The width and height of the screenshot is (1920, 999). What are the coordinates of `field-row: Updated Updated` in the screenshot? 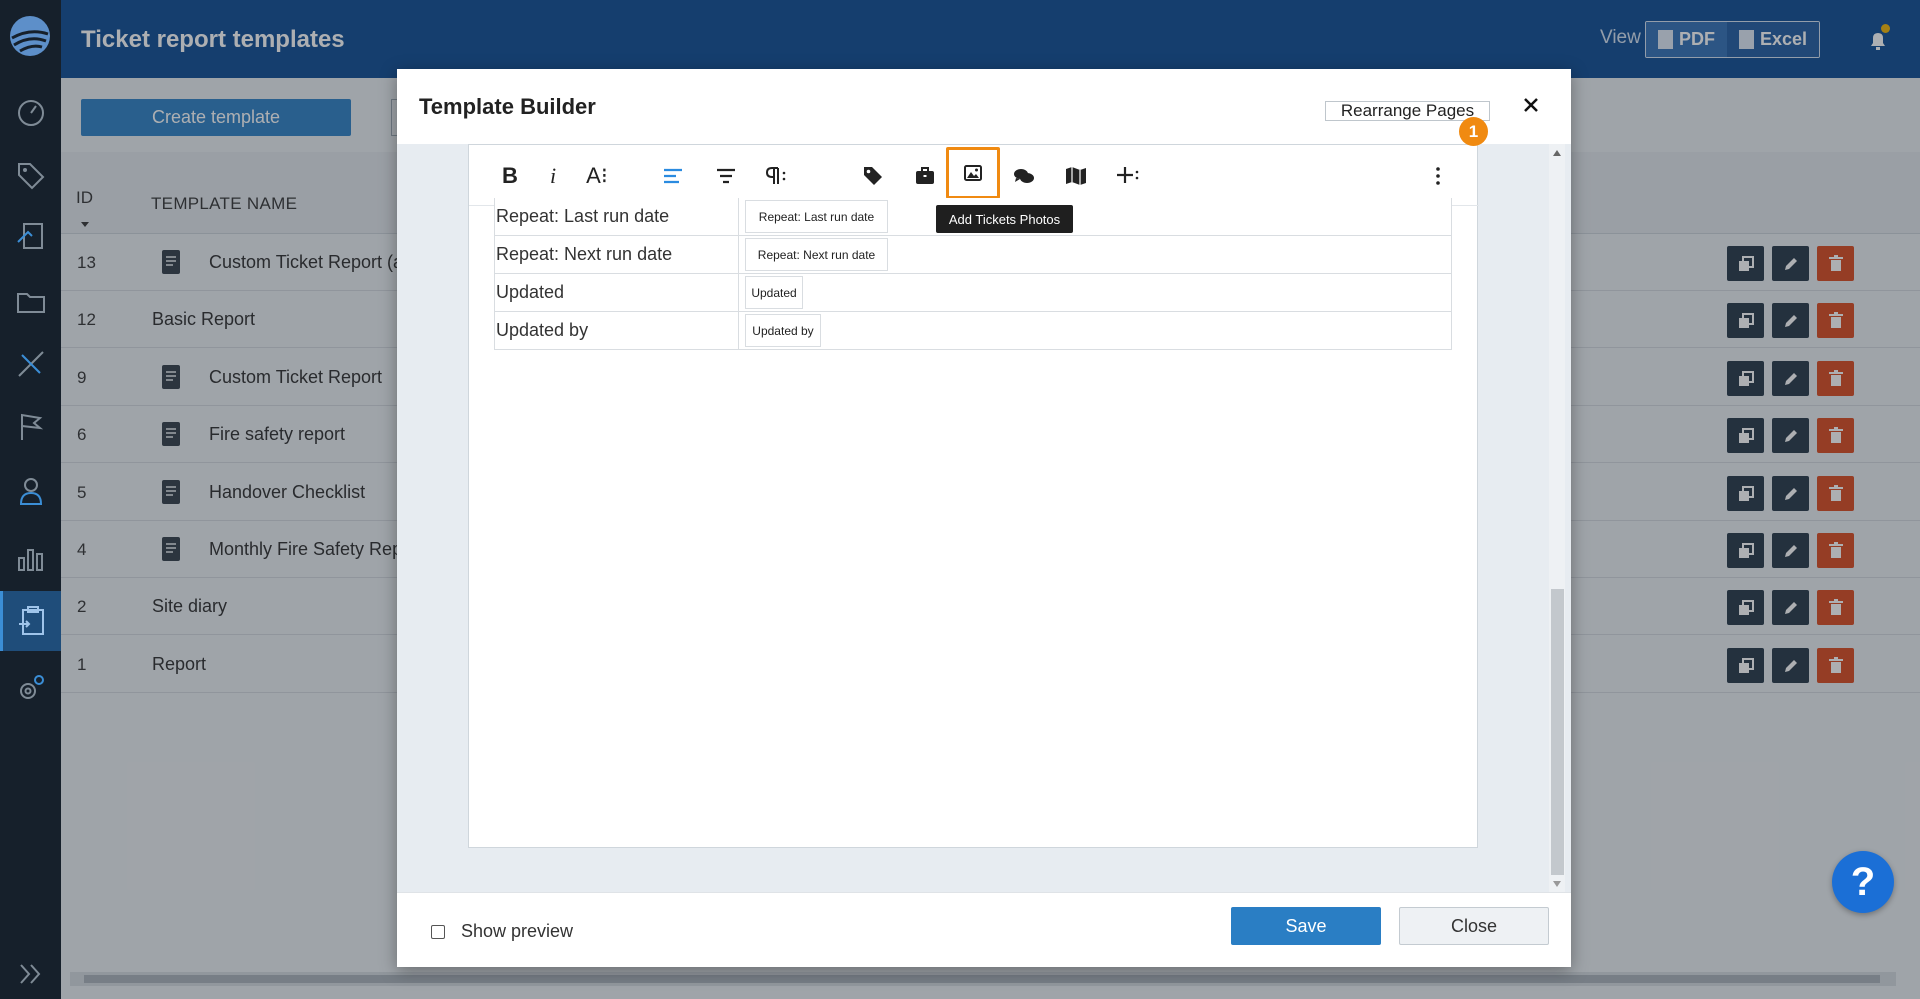 It's located at (973, 293).